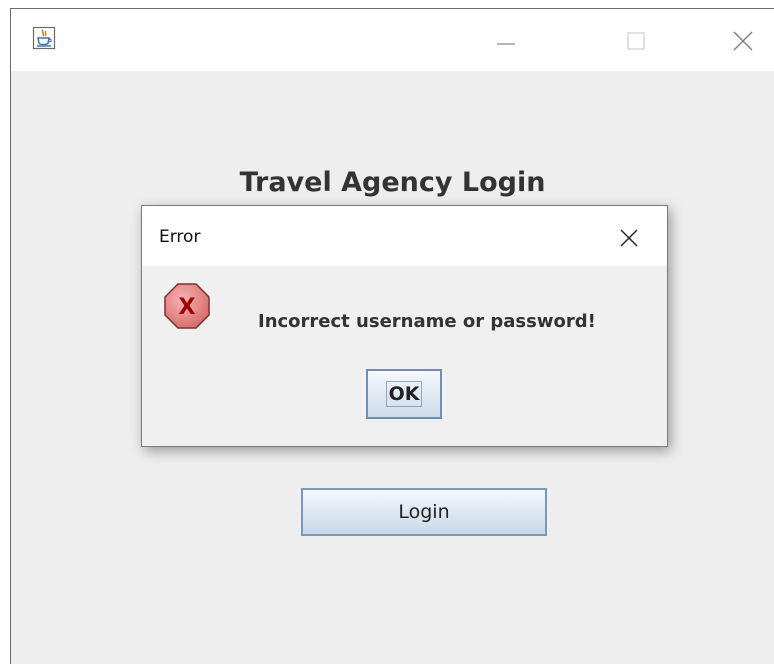  I want to click on close-button, so click(743, 41).